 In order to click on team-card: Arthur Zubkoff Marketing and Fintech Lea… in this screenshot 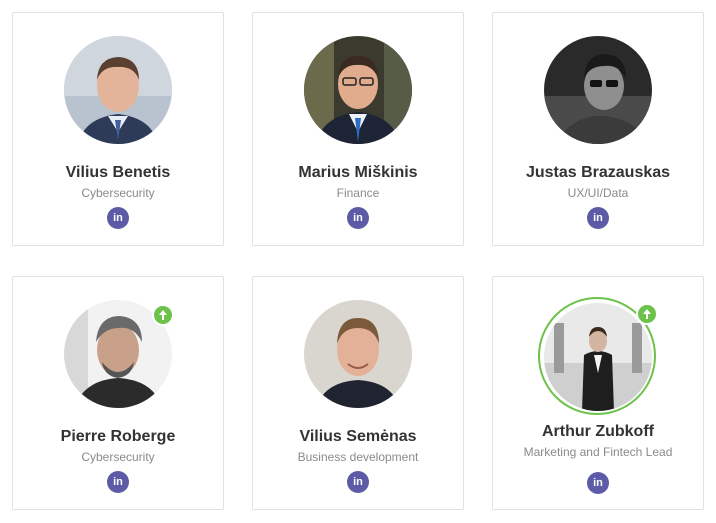, I will do `click(598, 393)`.